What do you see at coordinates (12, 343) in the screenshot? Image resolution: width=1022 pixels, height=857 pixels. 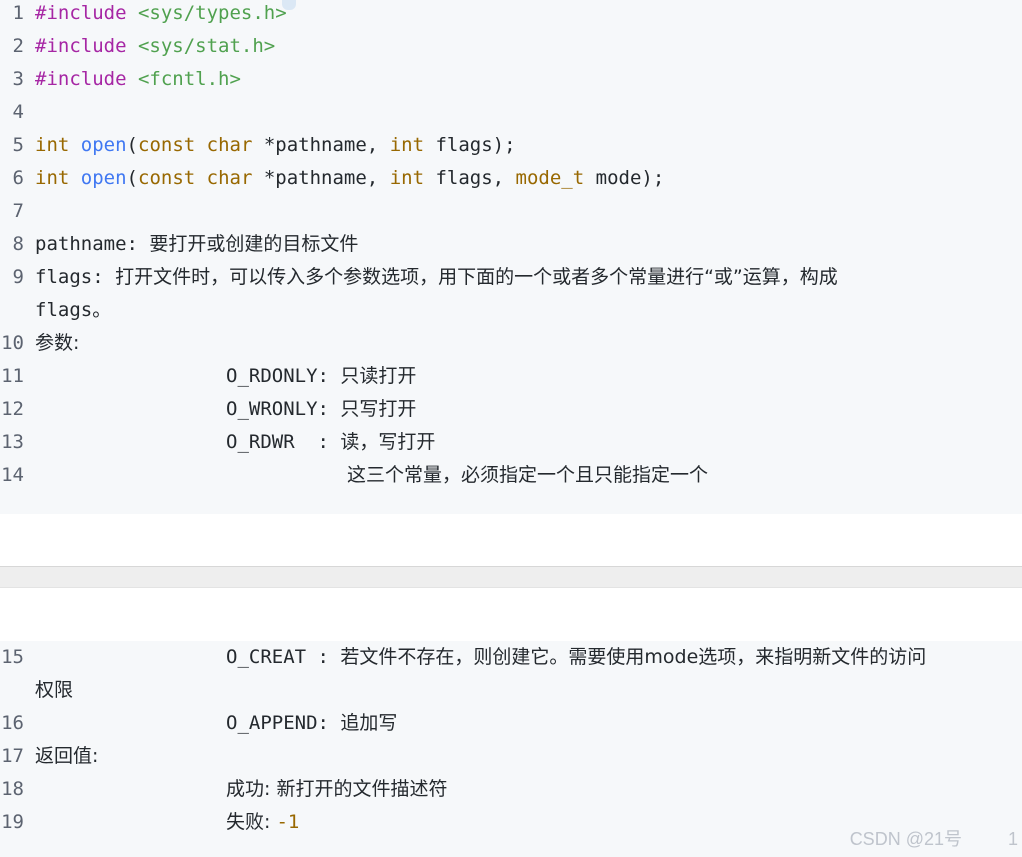 I see `line-number: 10` at bounding box center [12, 343].